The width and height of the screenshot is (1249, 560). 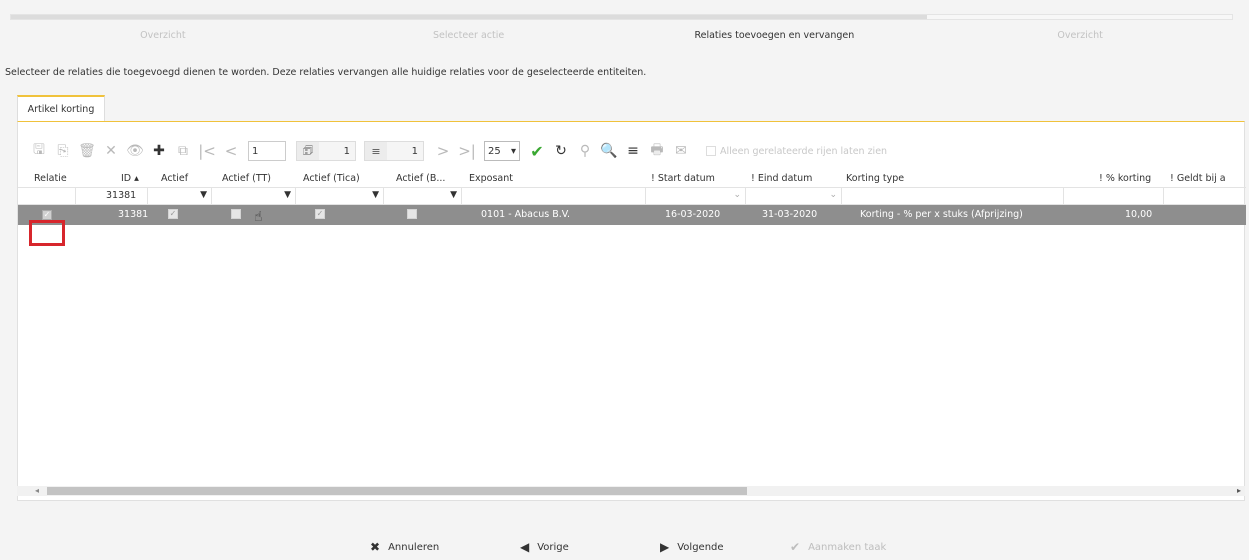 I want to click on col-actief-tica: Actief (Tica), so click(x=331, y=178).